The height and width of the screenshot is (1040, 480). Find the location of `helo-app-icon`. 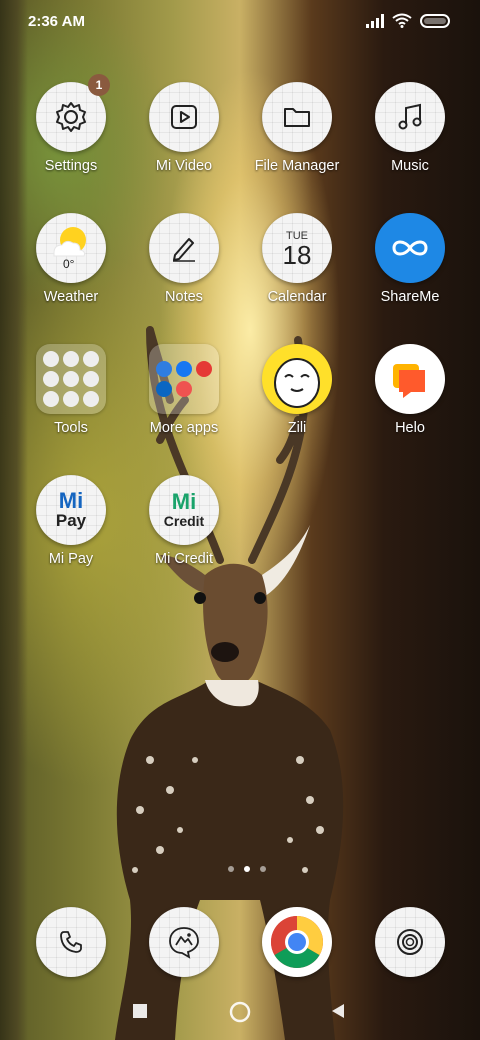

helo-app-icon is located at coordinates (410, 379).